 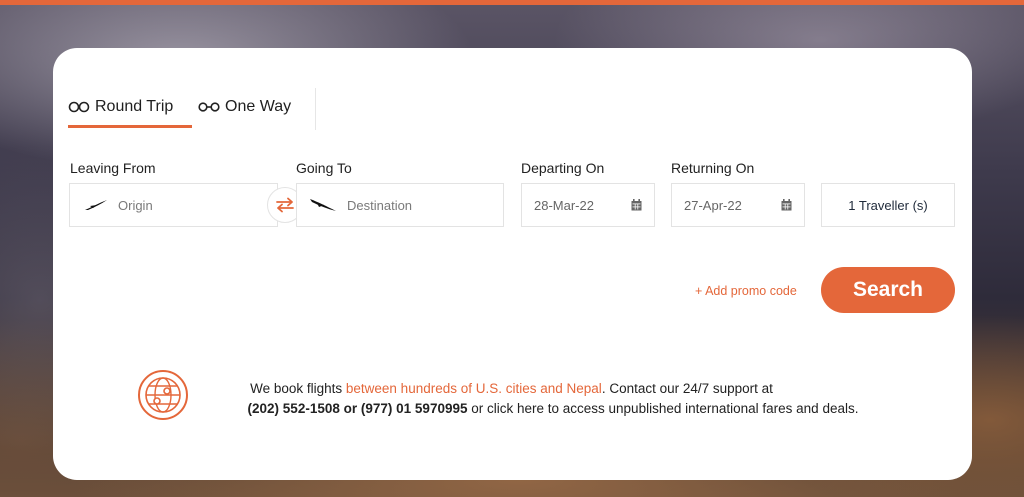 I want to click on destination-placeholder: Destination, so click(x=380, y=205).